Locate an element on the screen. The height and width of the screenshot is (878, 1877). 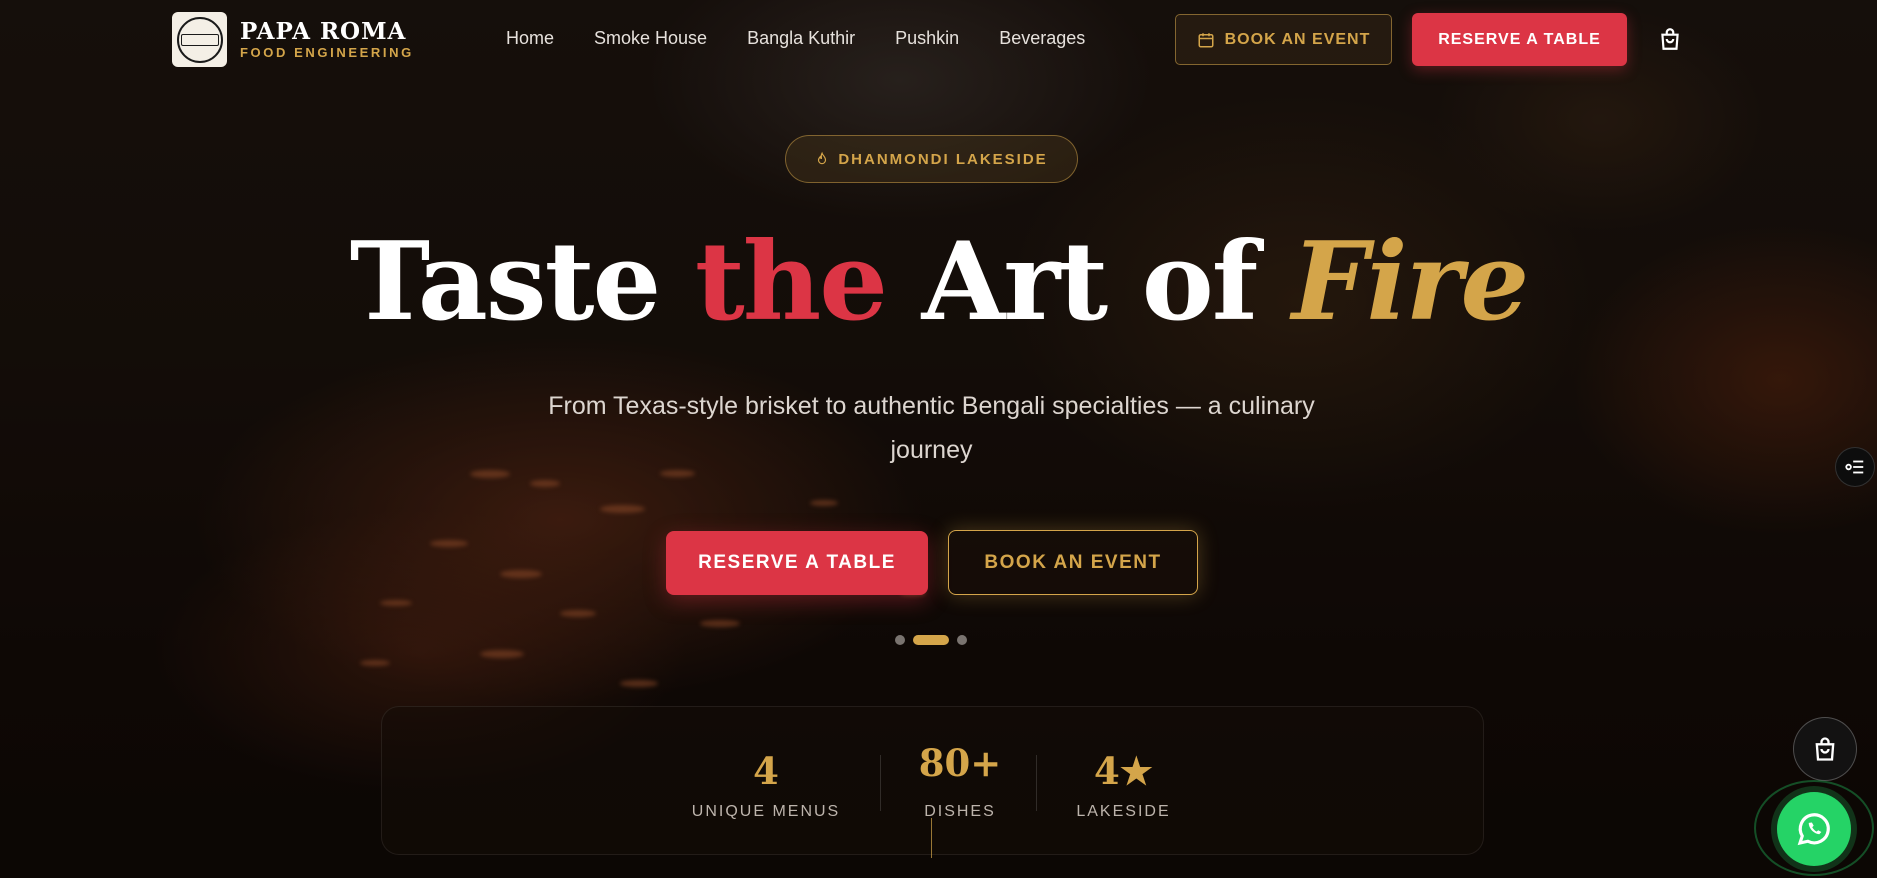
whatsapp-button is located at coordinates (1814, 829).